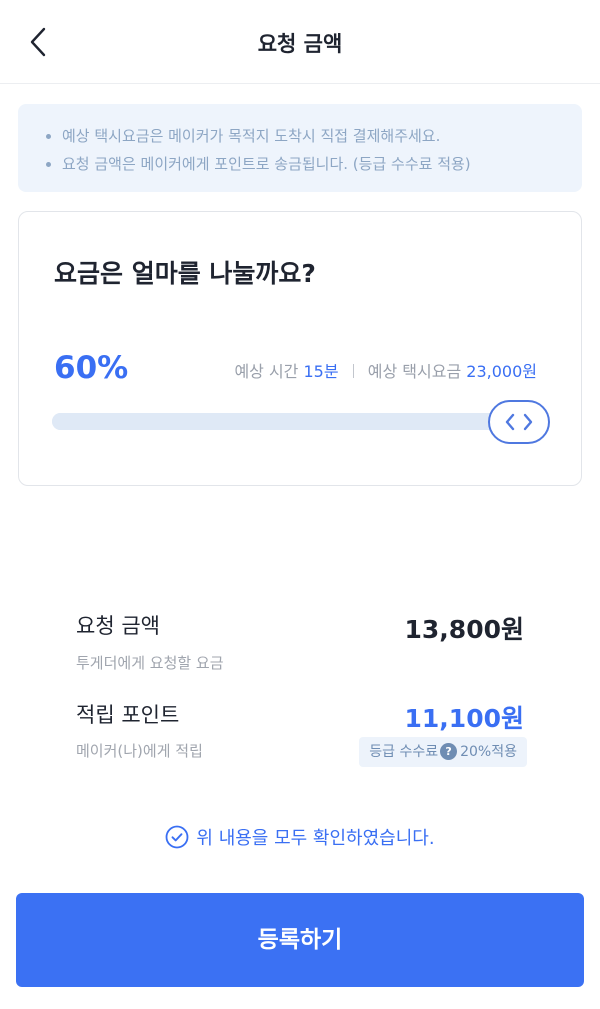  I want to click on confirm-checkbox: 위 내용을 모두 확인하였습니다., so click(300, 837).